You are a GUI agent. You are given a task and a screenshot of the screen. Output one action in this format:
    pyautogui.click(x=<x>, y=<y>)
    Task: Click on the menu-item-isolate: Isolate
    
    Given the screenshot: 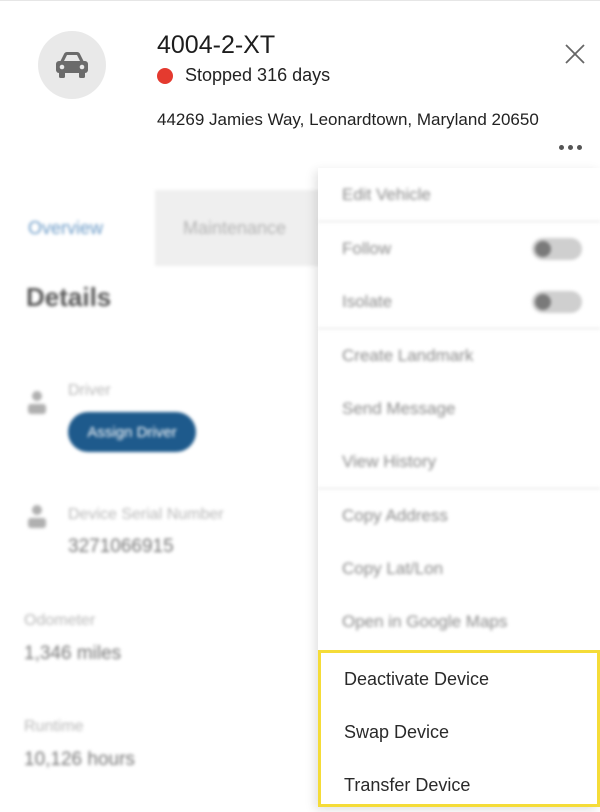 What is the action you would take?
    pyautogui.click(x=459, y=301)
    